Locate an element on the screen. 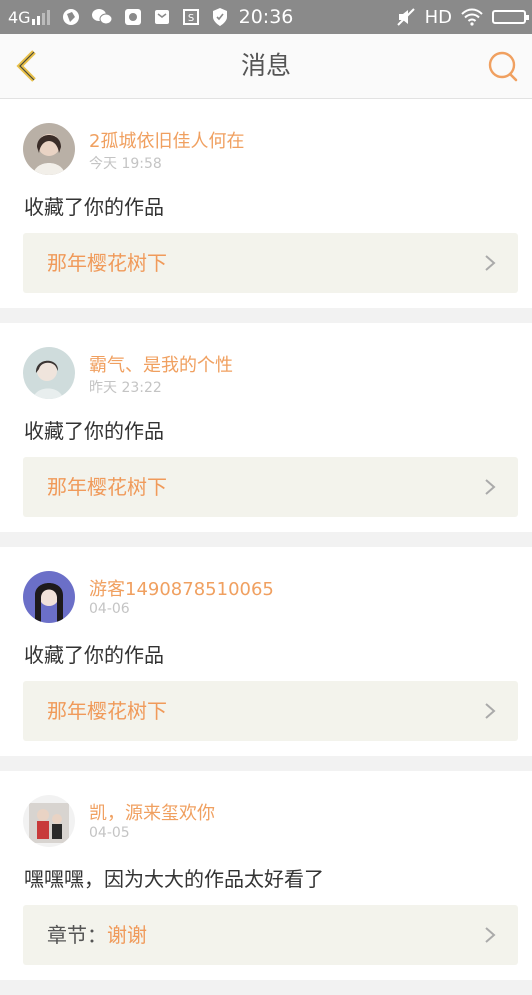 The image size is (532, 995). user-name: 凯，源来玺欢你 is located at coordinates (152, 812).